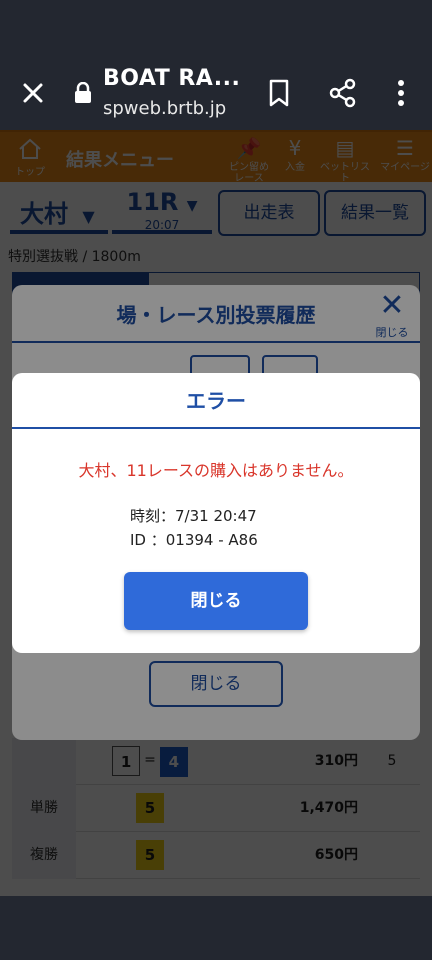 The image size is (432, 960). Describe the element at coordinates (216, 601) in the screenshot. I see `error-close-button: 閉じる` at that location.